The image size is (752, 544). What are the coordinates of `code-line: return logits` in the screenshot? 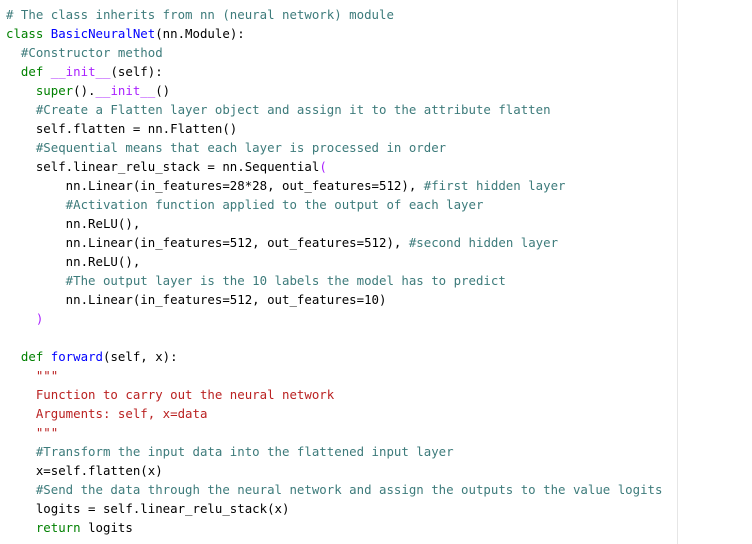 It's located at (334, 527).